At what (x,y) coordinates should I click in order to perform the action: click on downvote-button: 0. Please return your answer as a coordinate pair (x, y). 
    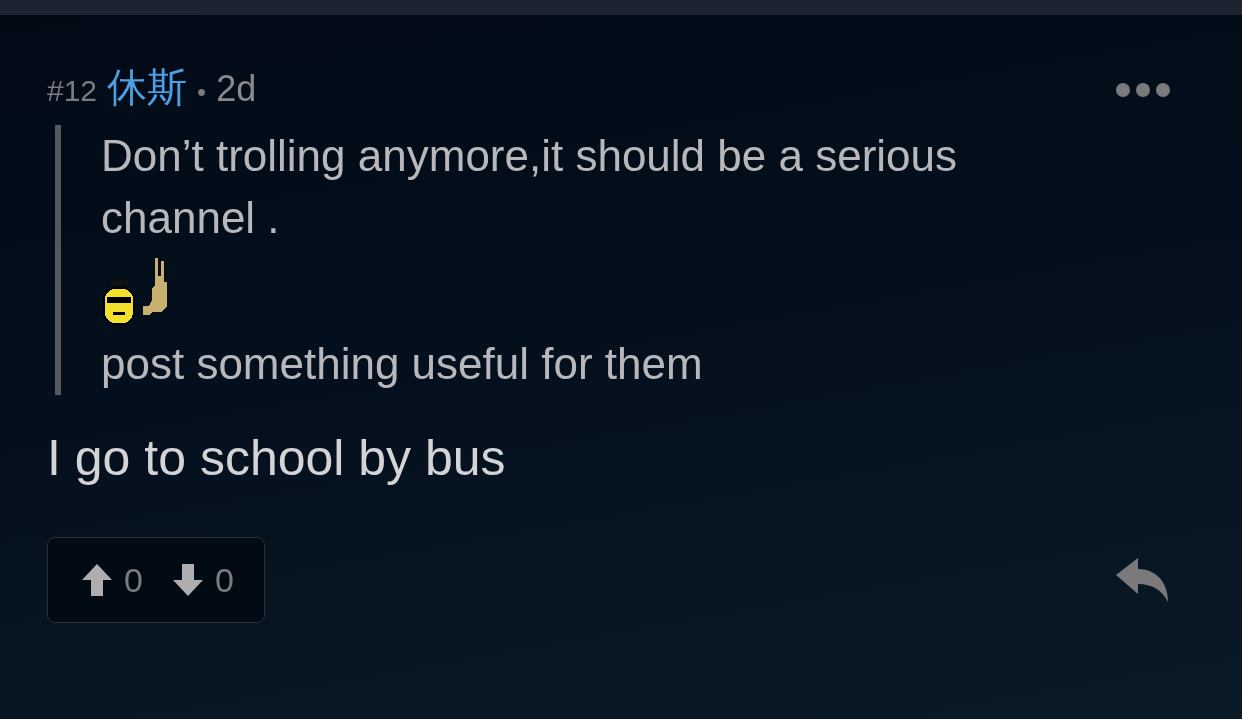
    Looking at the image, I should click on (203, 580).